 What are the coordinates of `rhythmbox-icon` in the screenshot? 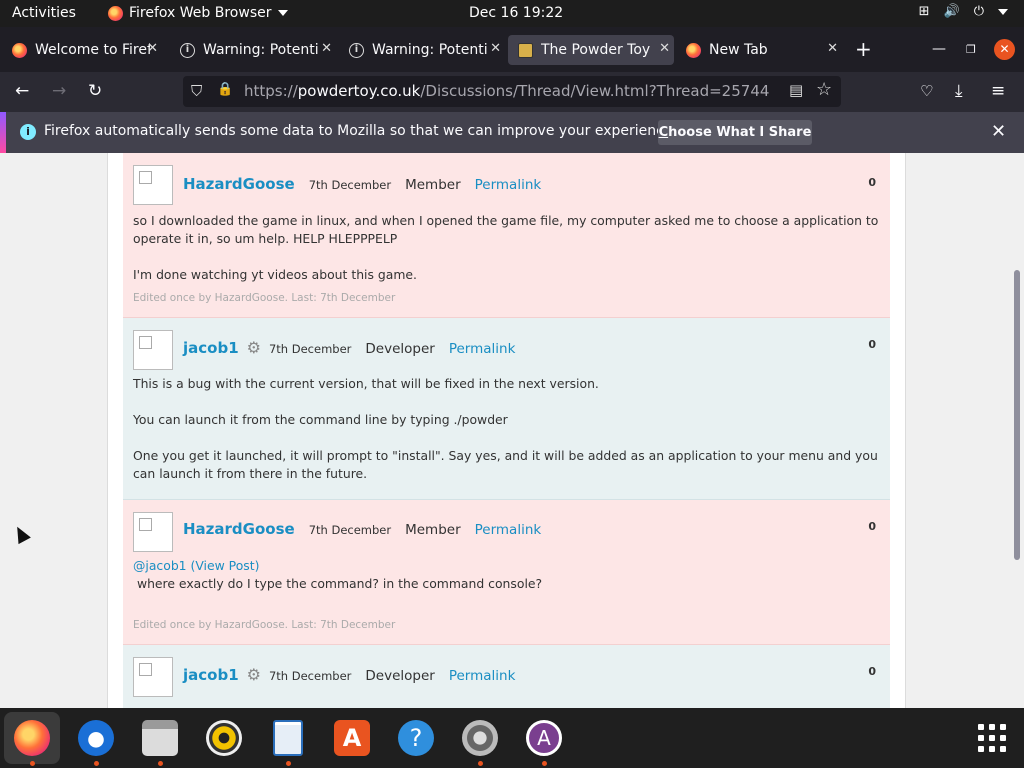 It's located at (224, 738).